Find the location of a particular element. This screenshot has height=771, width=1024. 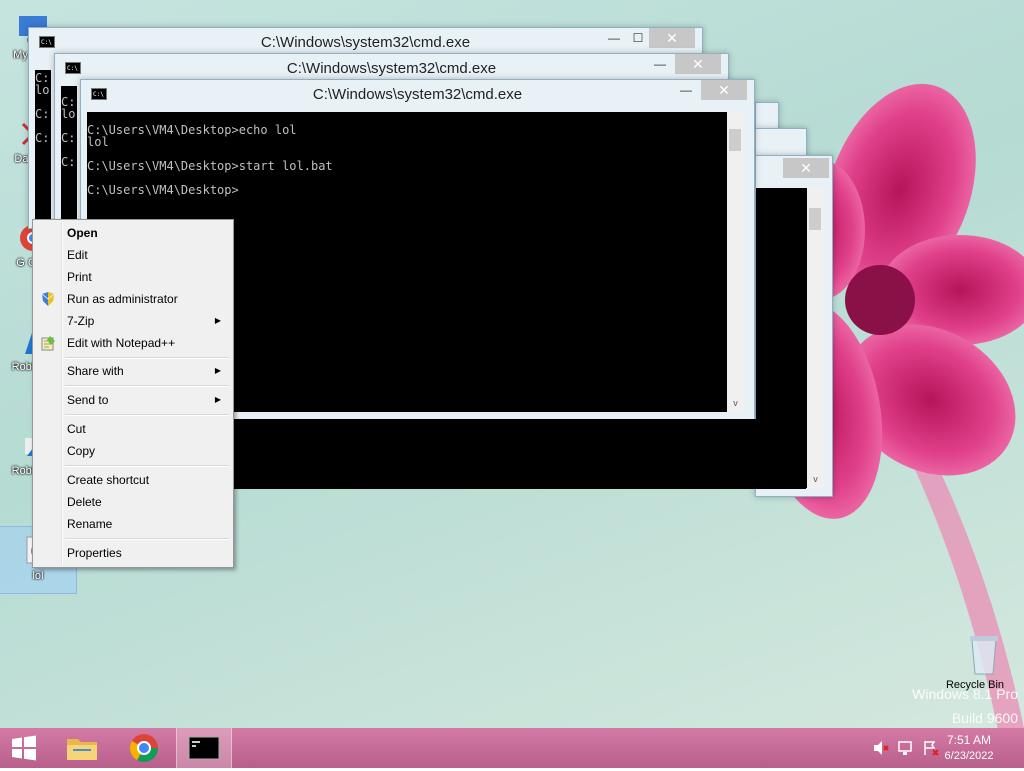

desktop-icon-recycle-bin: Recycle Bin is located at coordinates (975, 661).